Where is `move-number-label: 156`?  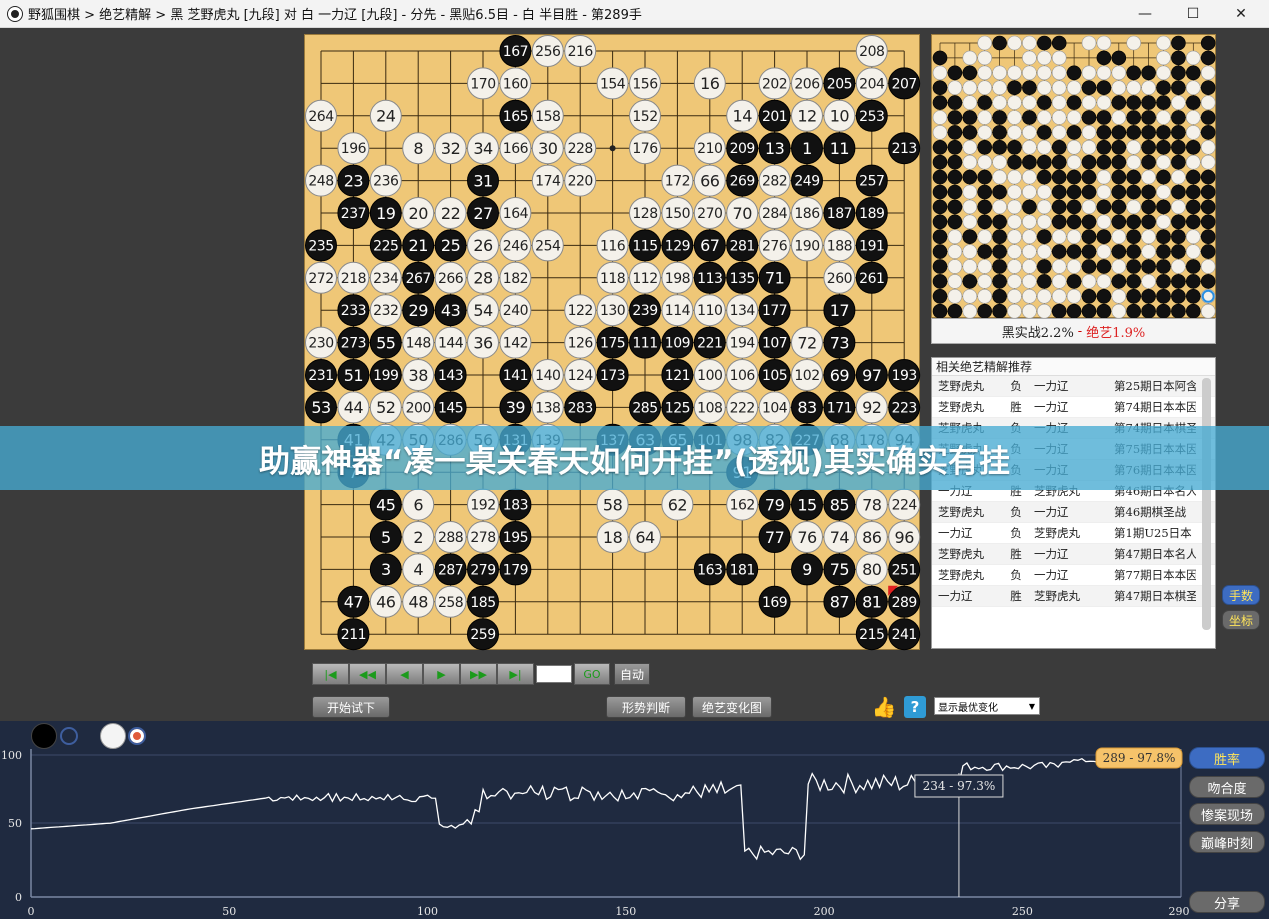
move-number-label: 156 is located at coordinates (645, 84).